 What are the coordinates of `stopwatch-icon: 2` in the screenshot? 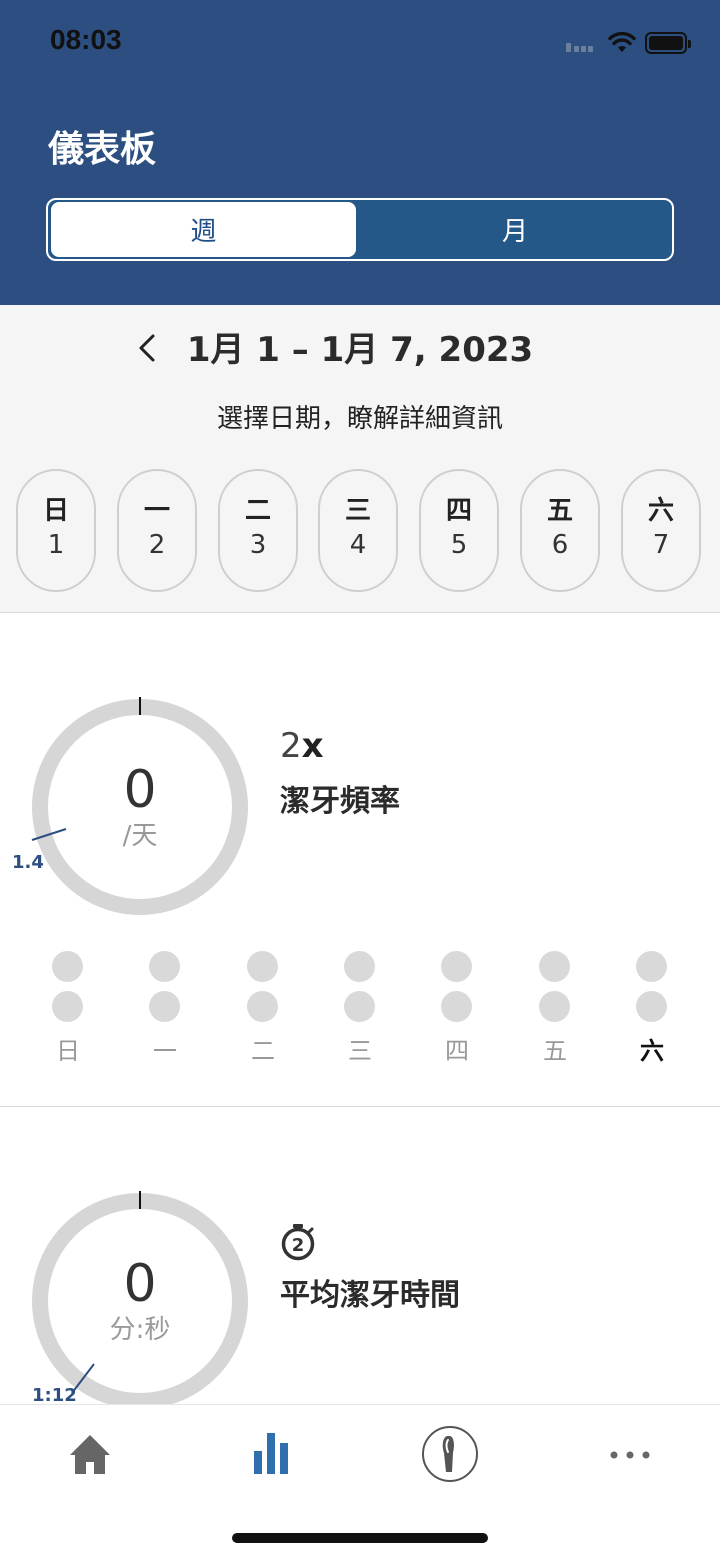 It's located at (298, 1242).